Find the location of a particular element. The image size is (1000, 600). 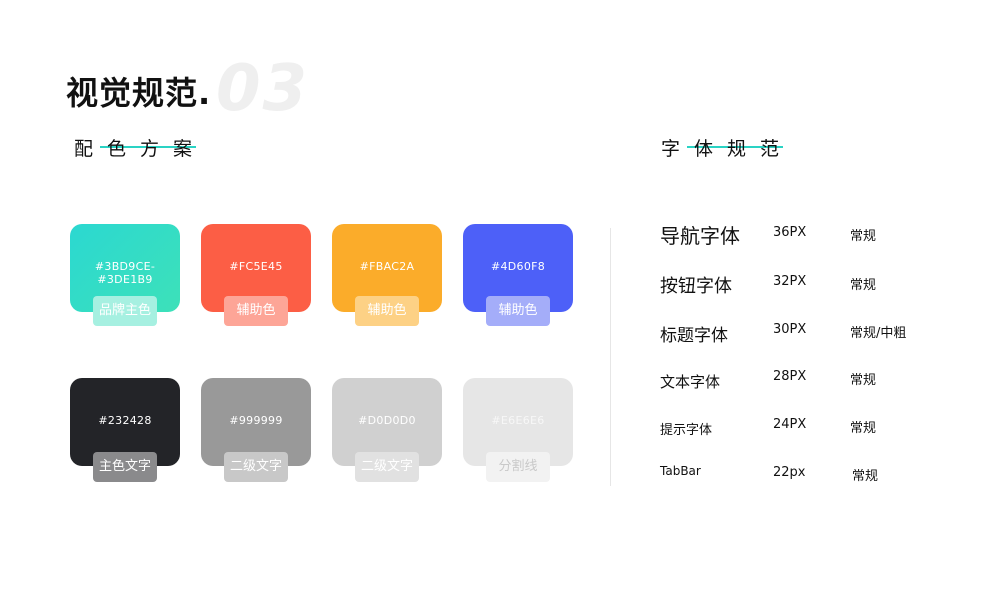

color-code: #3BD9CE-#3DE1B9 is located at coordinates (125, 273).